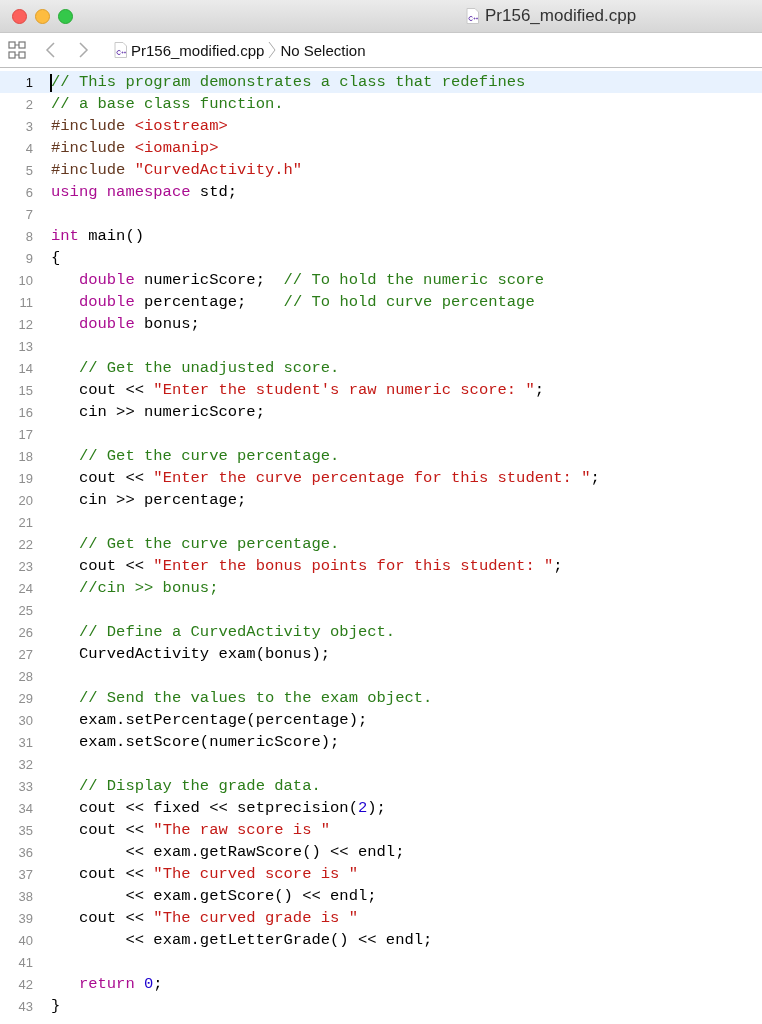 The image size is (762, 1024). Describe the element at coordinates (171, 412) in the screenshot. I see `code-text: cin >> numericScore;` at that location.